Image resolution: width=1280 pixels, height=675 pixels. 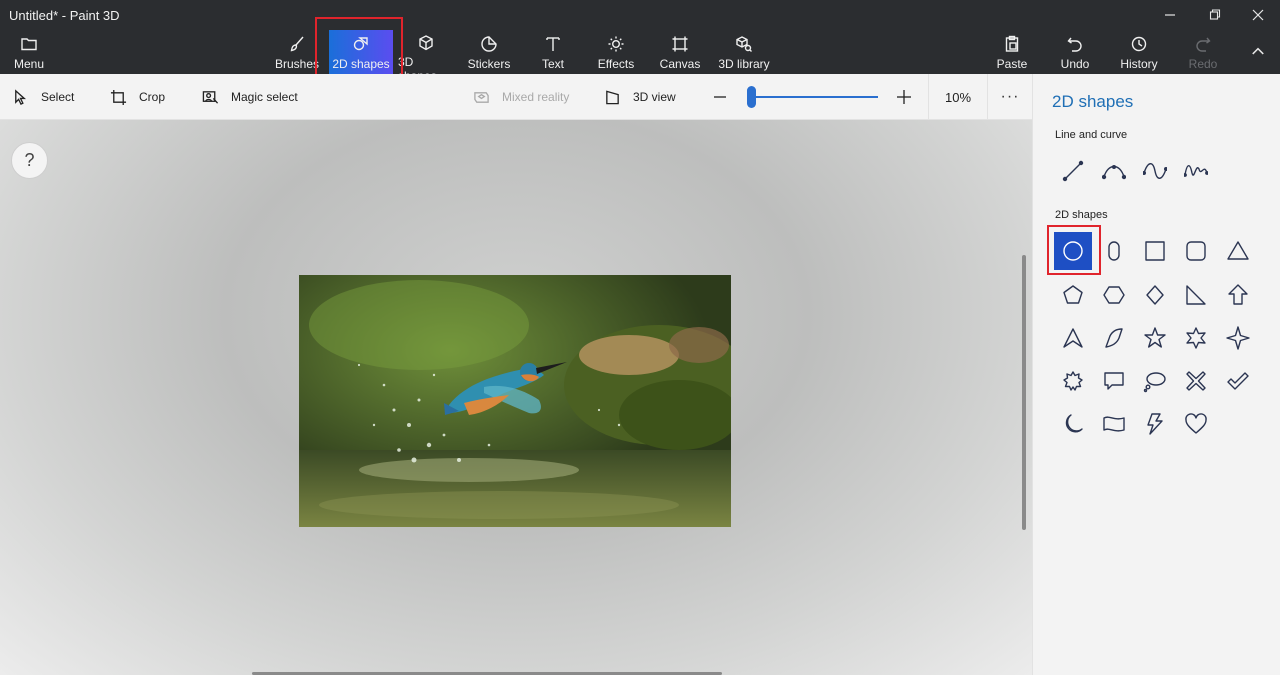 I want to click on cursor-icon, so click(x=21, y=96).